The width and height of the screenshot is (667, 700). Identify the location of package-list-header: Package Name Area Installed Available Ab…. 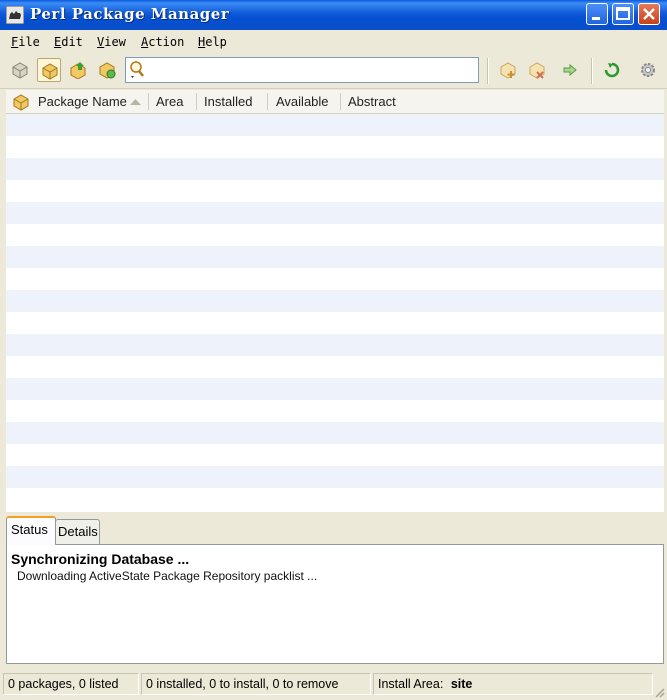
(335, 102).